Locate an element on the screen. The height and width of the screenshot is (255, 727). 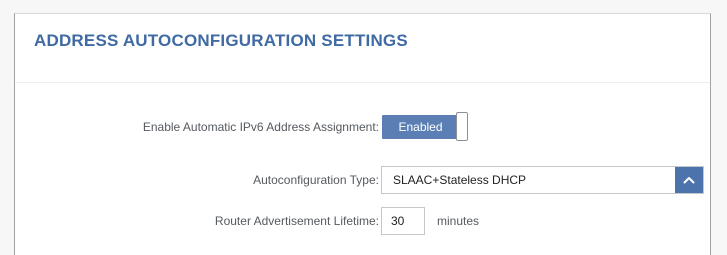
toggle-state-label: Enabled is located at coordinates (420, 127).